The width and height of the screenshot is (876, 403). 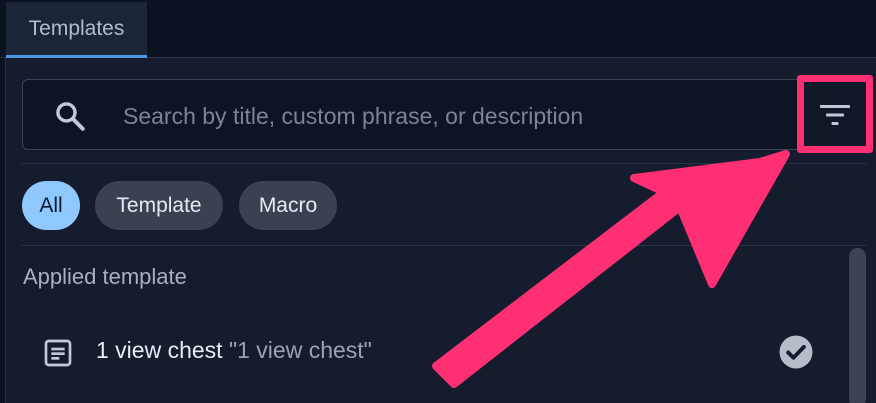 What do you see at coordinates (857, 325) in the screenshot?
I see `scrollbar-thumb` at bounding box center [857, 325].